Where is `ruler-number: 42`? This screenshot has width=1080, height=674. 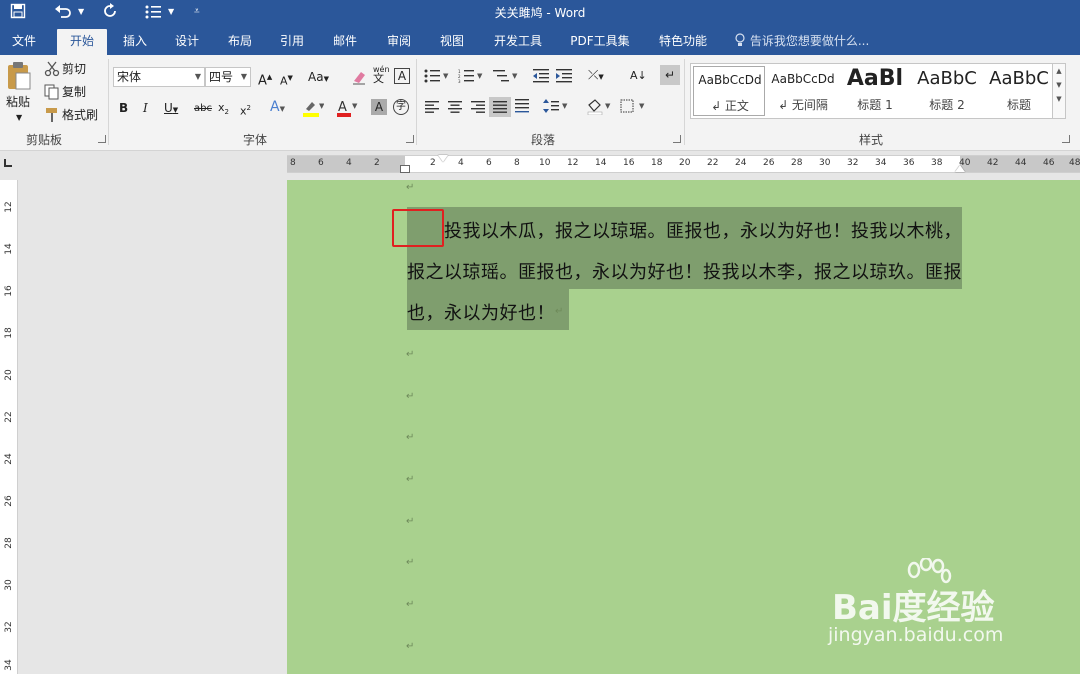
ruler-number: 42 is located at coordinates (993, 163).